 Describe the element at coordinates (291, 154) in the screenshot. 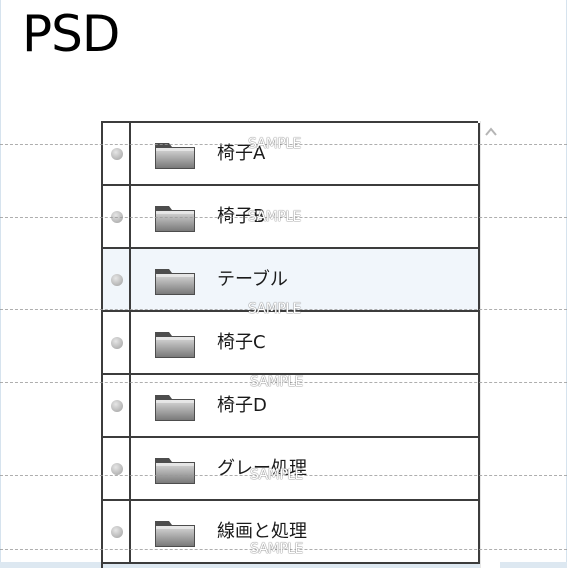

I see `layer-row: 椅子A` at that location.